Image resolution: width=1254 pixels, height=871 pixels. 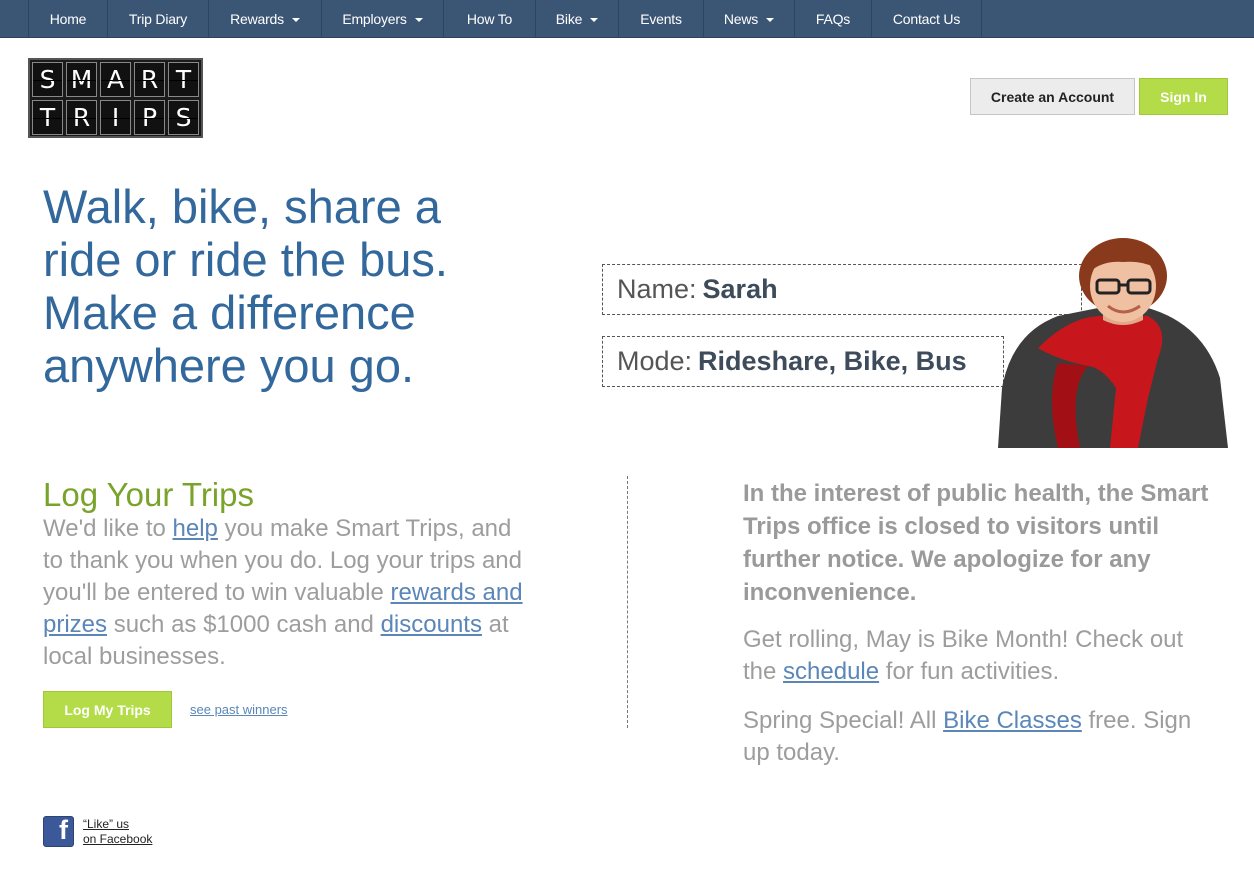 What do you see at coordinates (115, 98) in the screenshot?
I see `smart-trips-logo: S M A R T T R I P S` at bounding box center [115, 98].